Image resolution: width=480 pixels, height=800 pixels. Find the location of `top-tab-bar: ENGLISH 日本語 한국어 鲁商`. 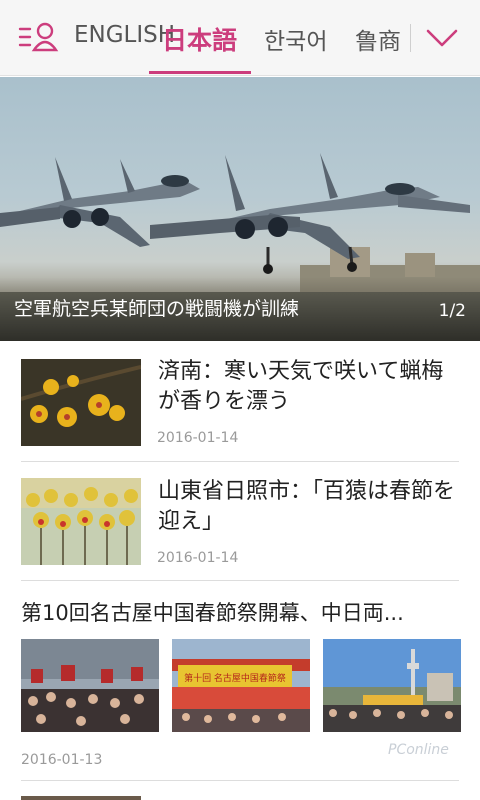

top-tab-bar: ENGLISH 日本語 한국어 鲁商 is located at coordinates (240, 38).